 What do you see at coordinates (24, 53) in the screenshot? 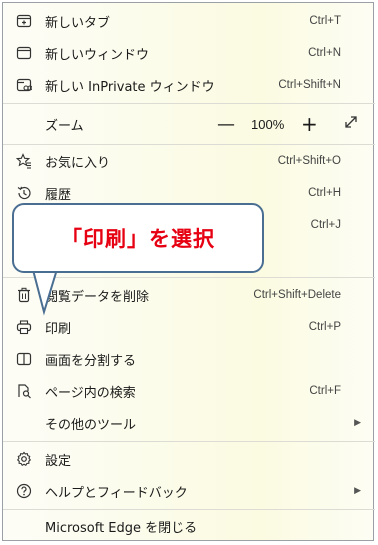
I see `new-window-icon` at bounding box center [24, 53].